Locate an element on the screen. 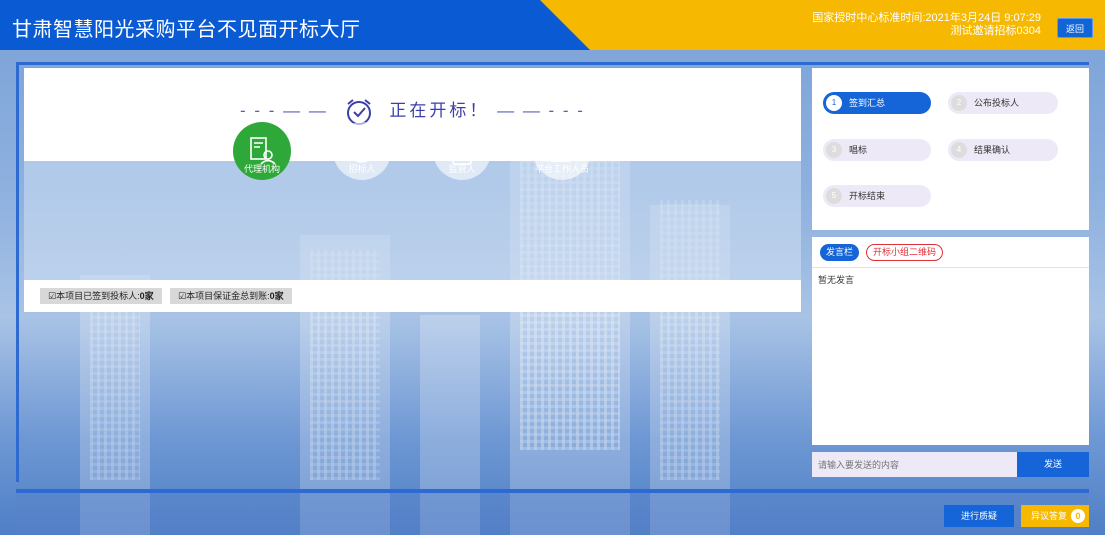  divider is located at coordinates (950, 267).